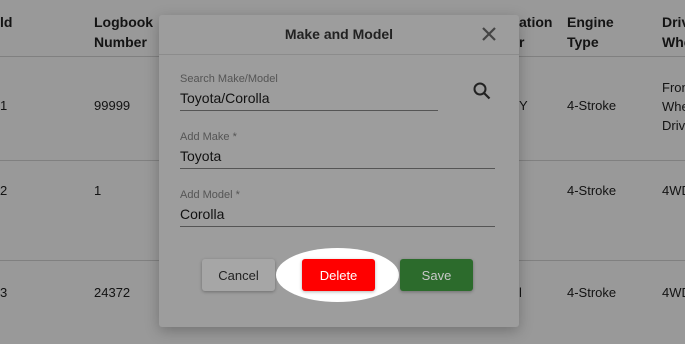  I want to click on add-make-input, so click(337, 156).